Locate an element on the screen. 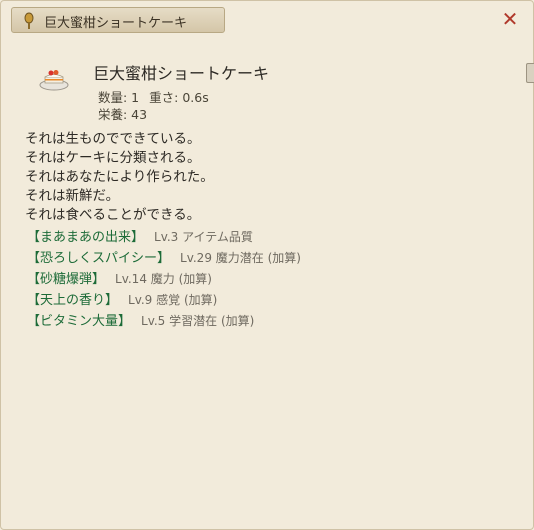 The width and height of the screenshot is (534, 530). side-tab-handle is located at coordinates (530, 73).